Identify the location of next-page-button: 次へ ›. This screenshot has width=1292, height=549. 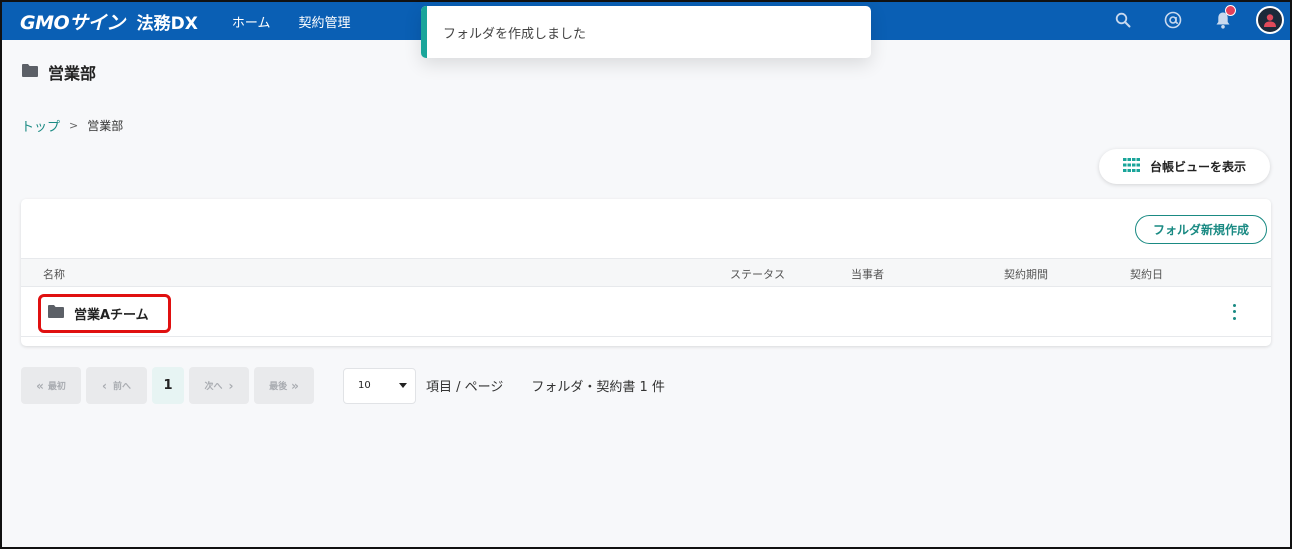
(219, 385).